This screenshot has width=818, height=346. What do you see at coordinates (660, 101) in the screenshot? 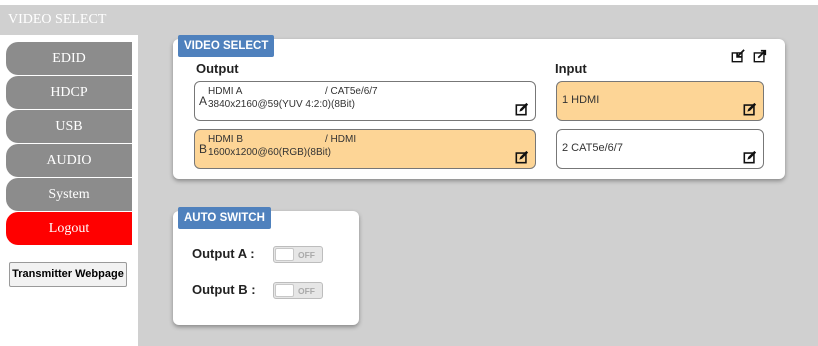
I see `input-slot-1: 1 HDMI` at bounding box center [660, 101].